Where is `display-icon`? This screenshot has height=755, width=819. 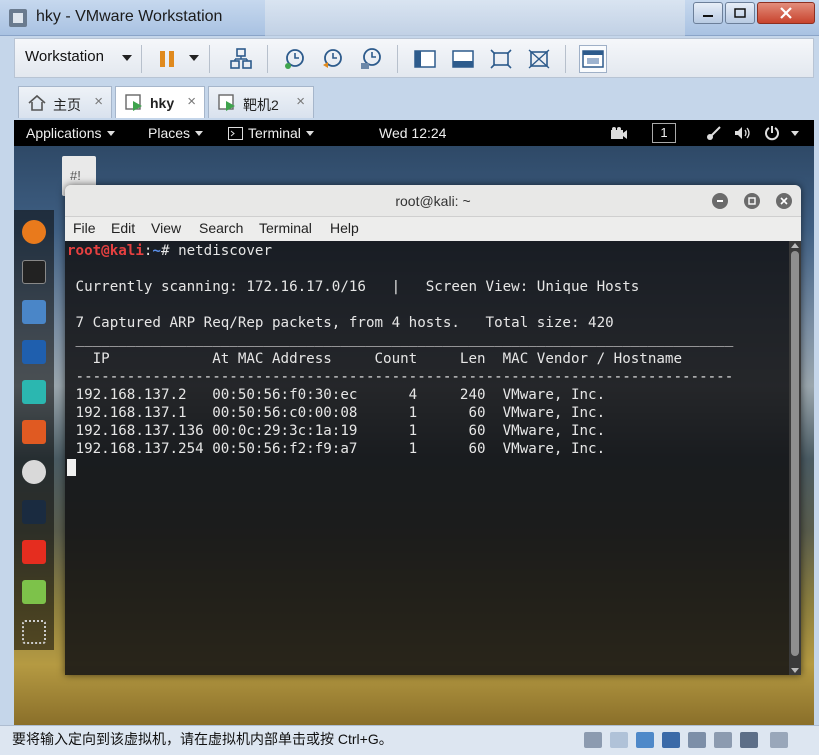
display-icon is located at coordinates (749, 740).